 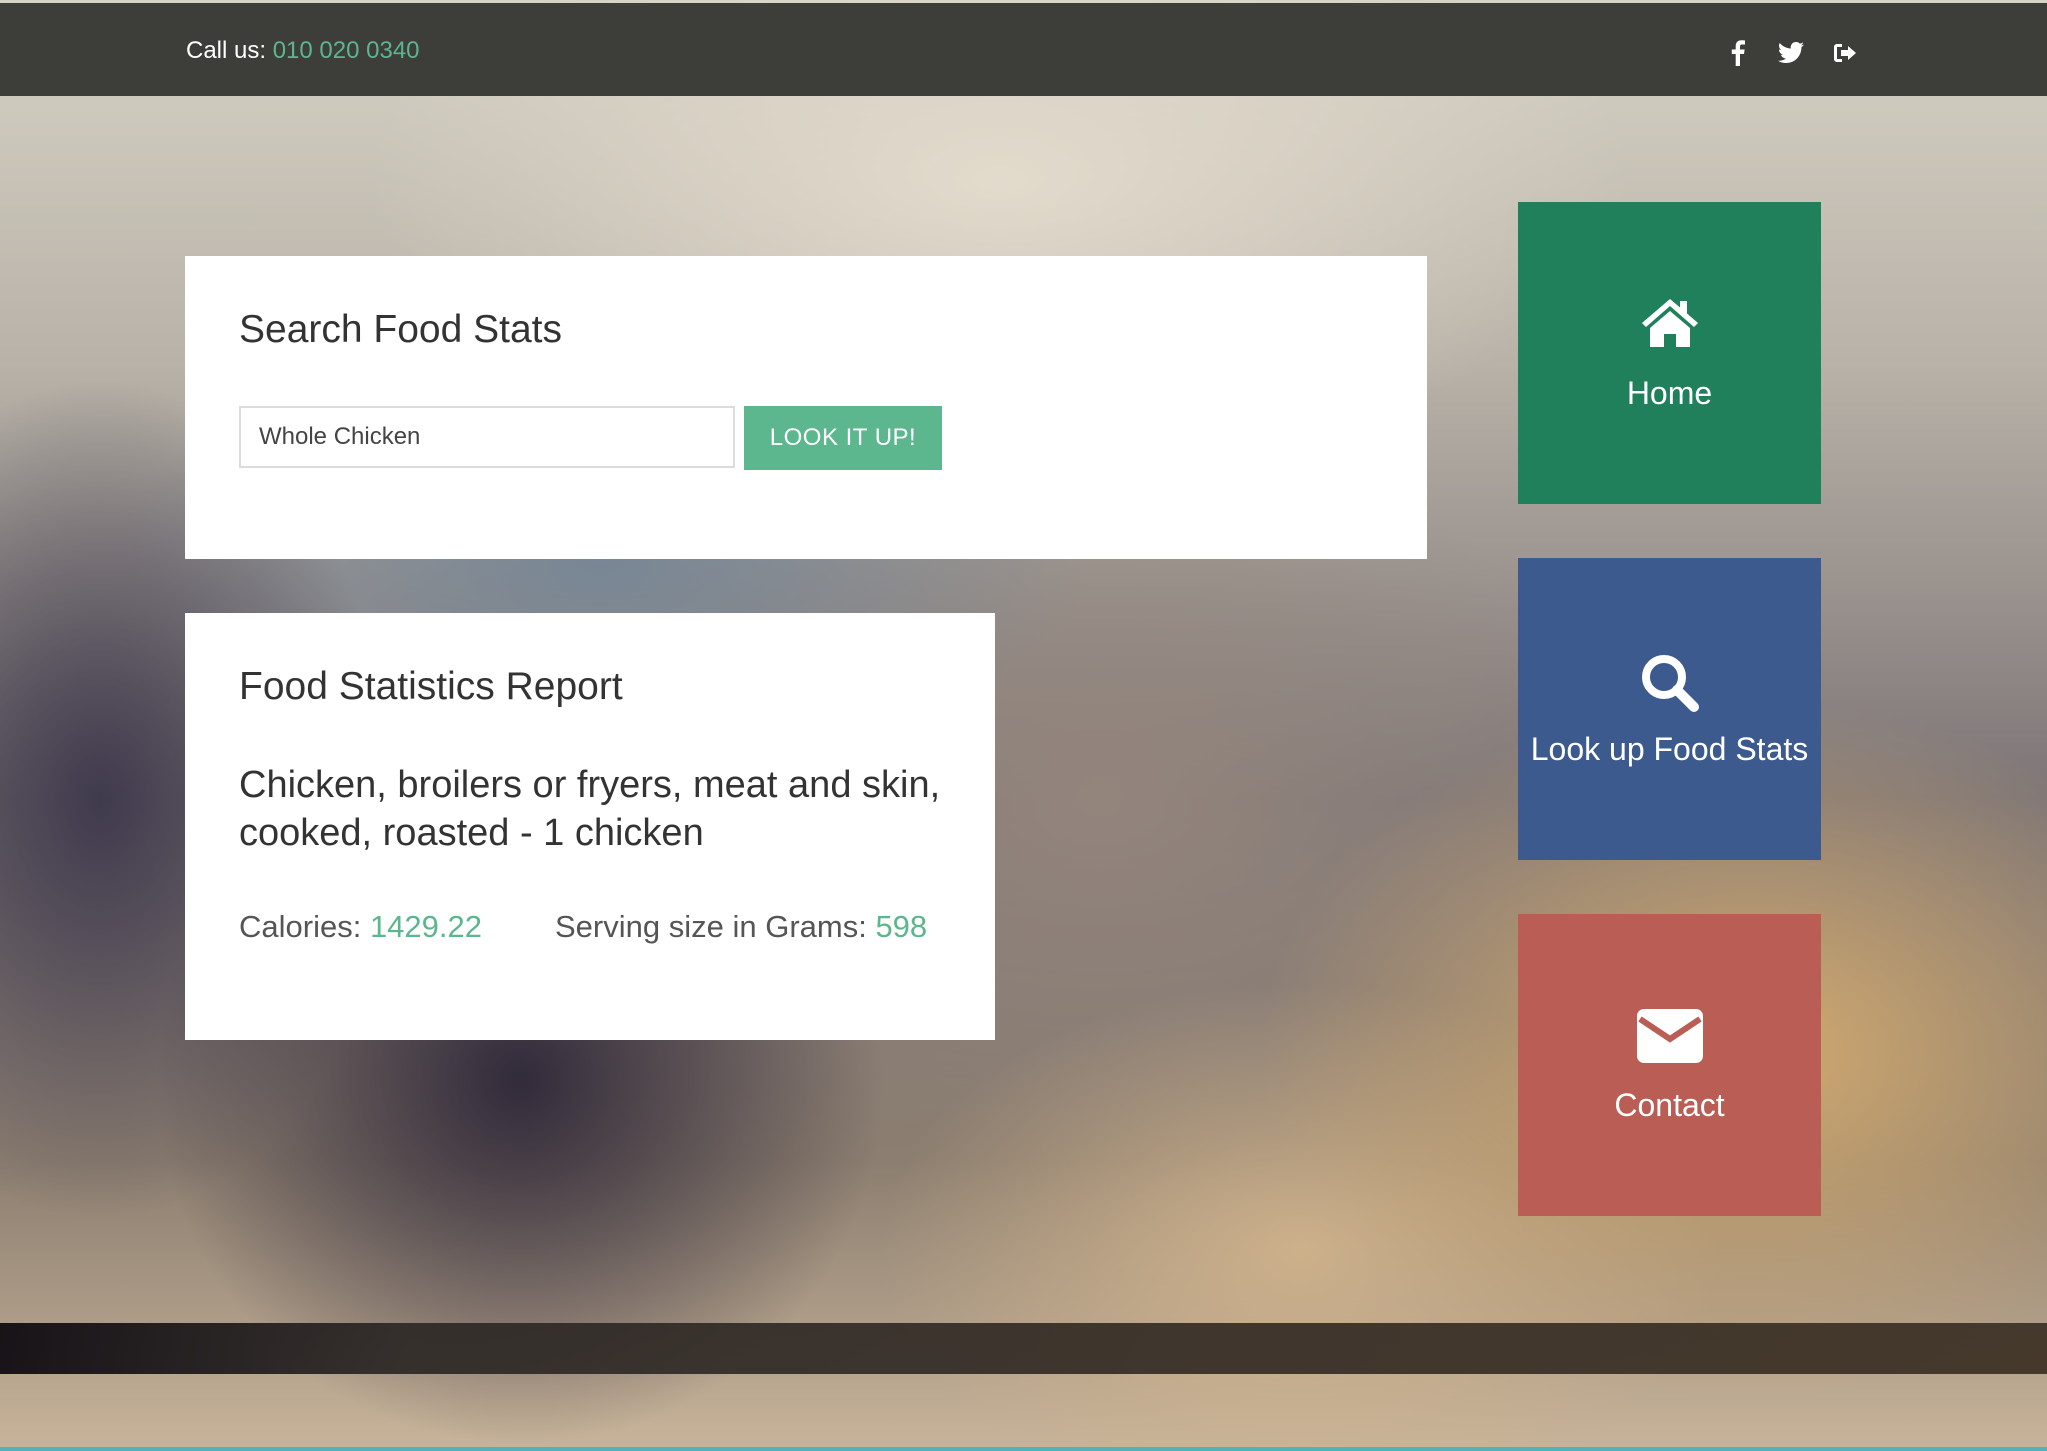 I want to click on home-icon-wrap, so click(x=1669, y=325).